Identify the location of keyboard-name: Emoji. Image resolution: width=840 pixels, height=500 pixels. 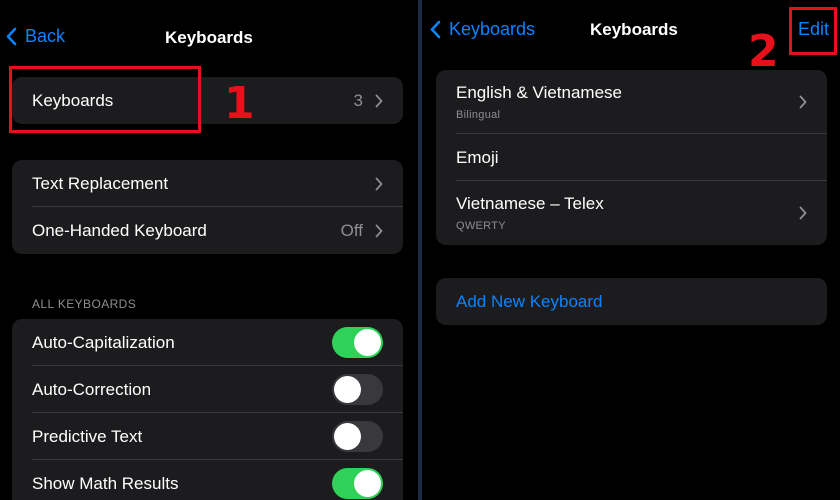
(477, 157).